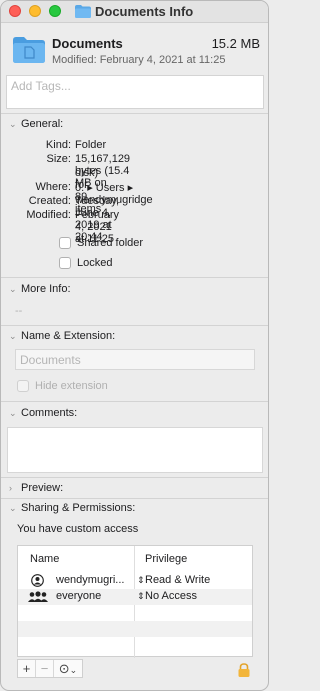  I want to click on remove-button: −, so click(45, 668).